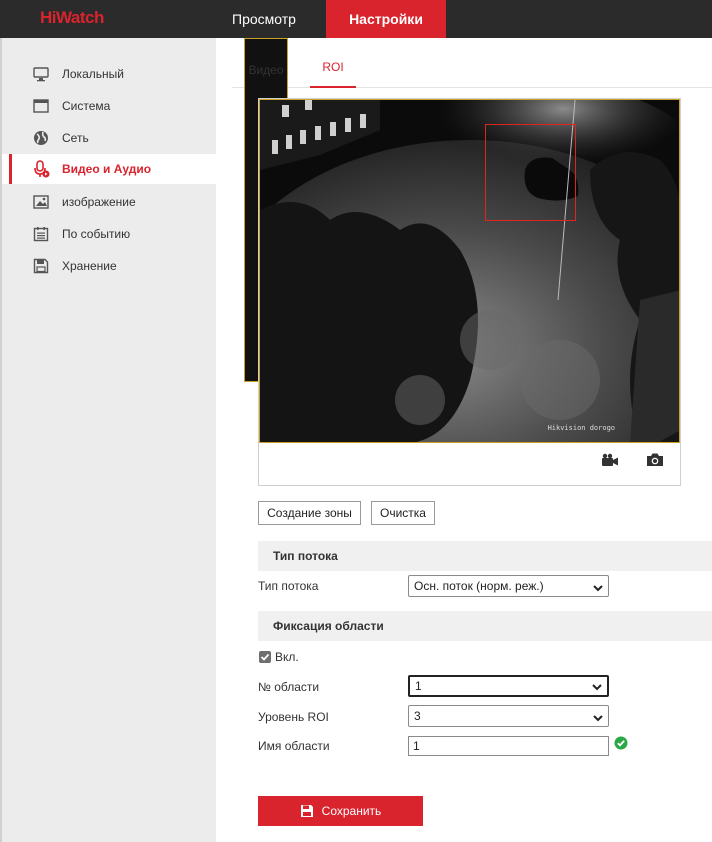  I want to click on brand-logo: HiWatch, so click(72, 17).